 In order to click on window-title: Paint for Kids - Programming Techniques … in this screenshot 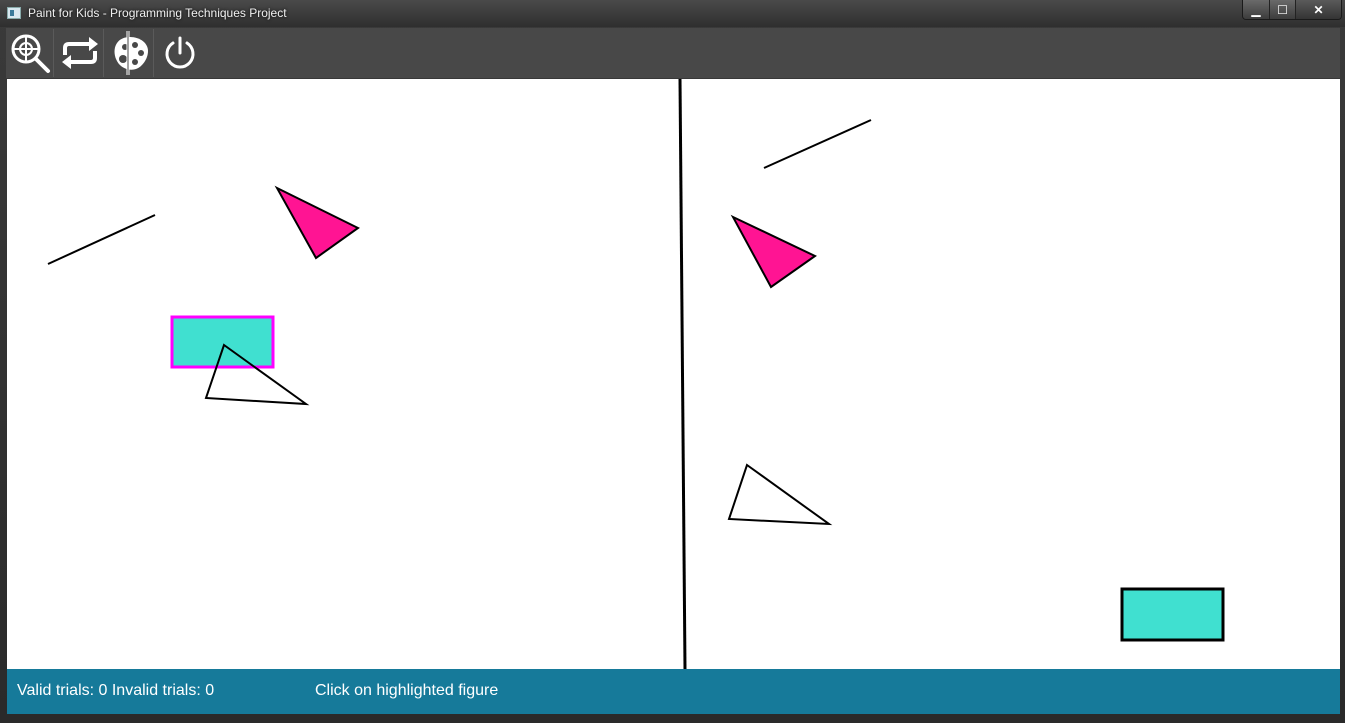, I will do `click(157, 13)`.